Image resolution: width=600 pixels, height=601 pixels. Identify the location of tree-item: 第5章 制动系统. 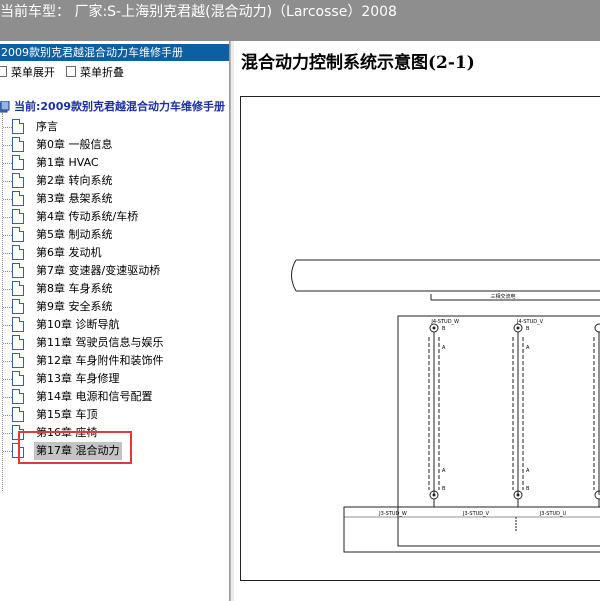
(114, 235).